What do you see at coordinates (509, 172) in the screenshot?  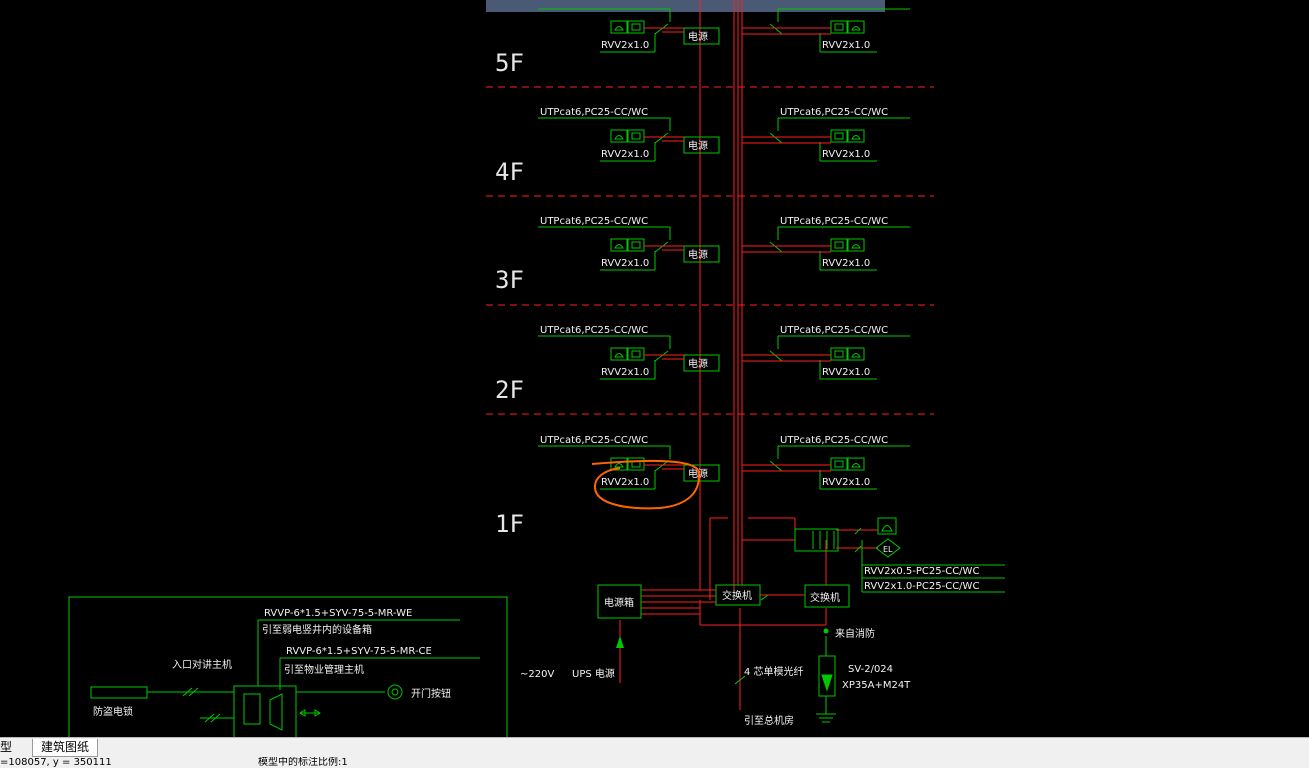 I see `floor-label-4f: 4F` at bounding box center [509, 172].